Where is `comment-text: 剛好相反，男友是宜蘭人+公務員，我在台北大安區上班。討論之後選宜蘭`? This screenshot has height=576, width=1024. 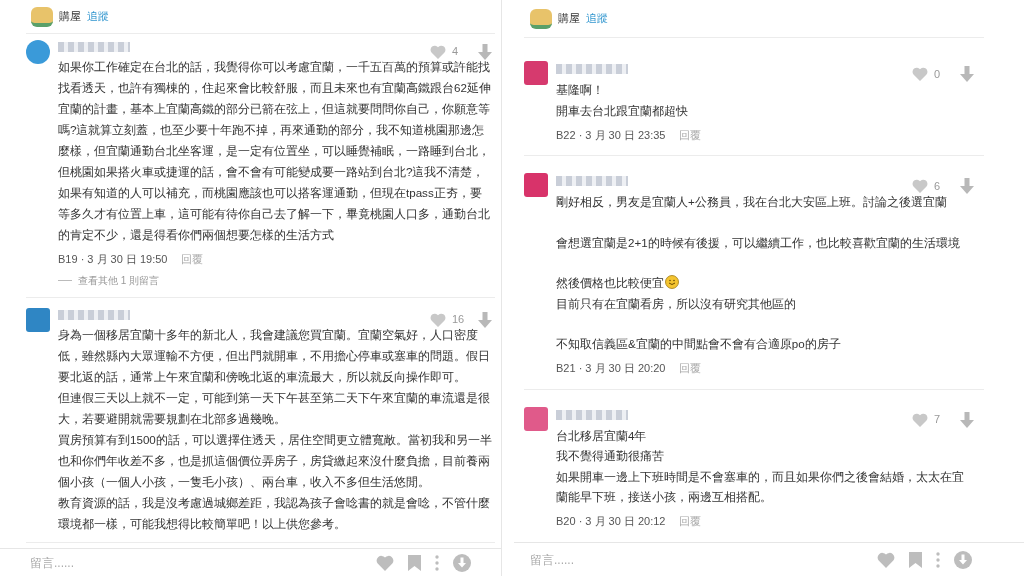 comment-text: 剛好相反，男友是宜蘭人+公務員，我在台北大安區上班。討論之後選宜蘭 is located at coordinates (752, 202).